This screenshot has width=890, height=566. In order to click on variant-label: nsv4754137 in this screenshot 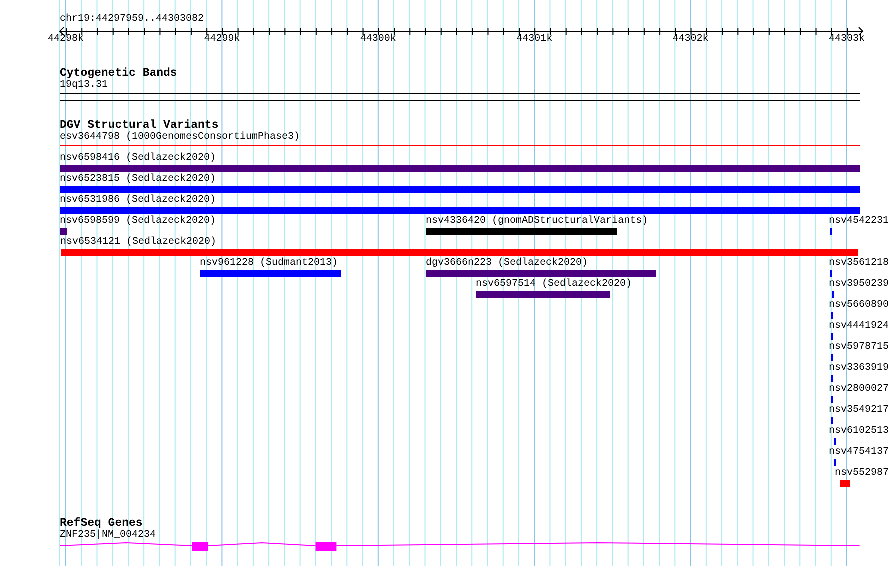, I will do `click(859, 453)`.